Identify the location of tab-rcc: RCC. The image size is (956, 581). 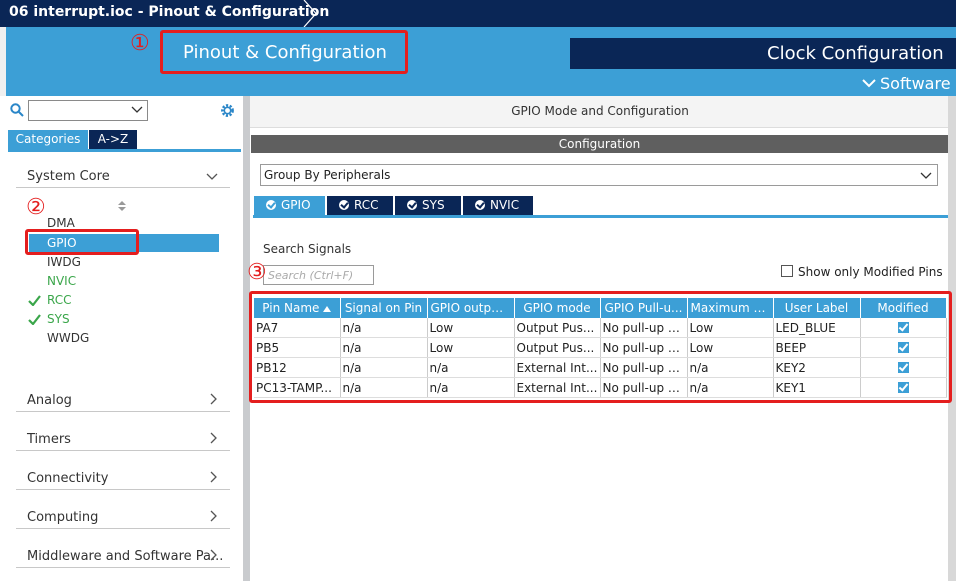
(360, 205).